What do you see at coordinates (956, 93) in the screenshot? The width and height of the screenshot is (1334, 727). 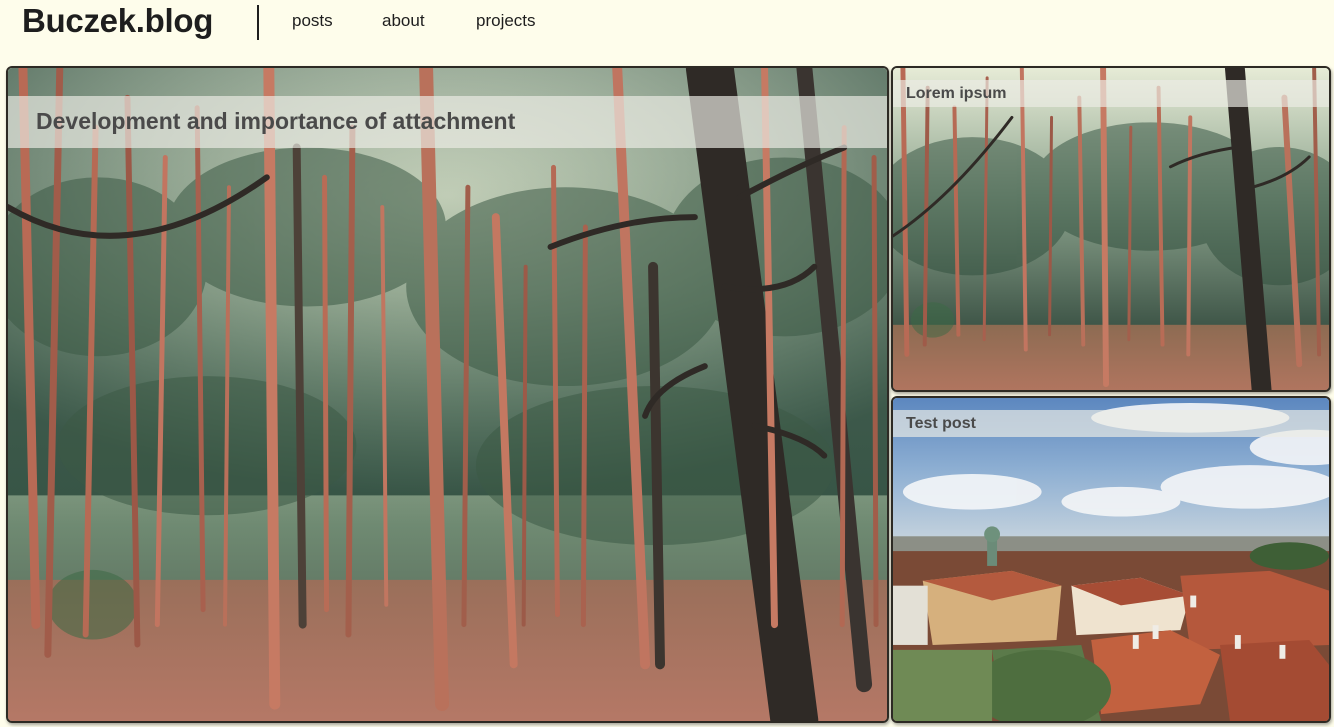 I see `post-title: Lorem ipsum` at bounding box center [956, 93].